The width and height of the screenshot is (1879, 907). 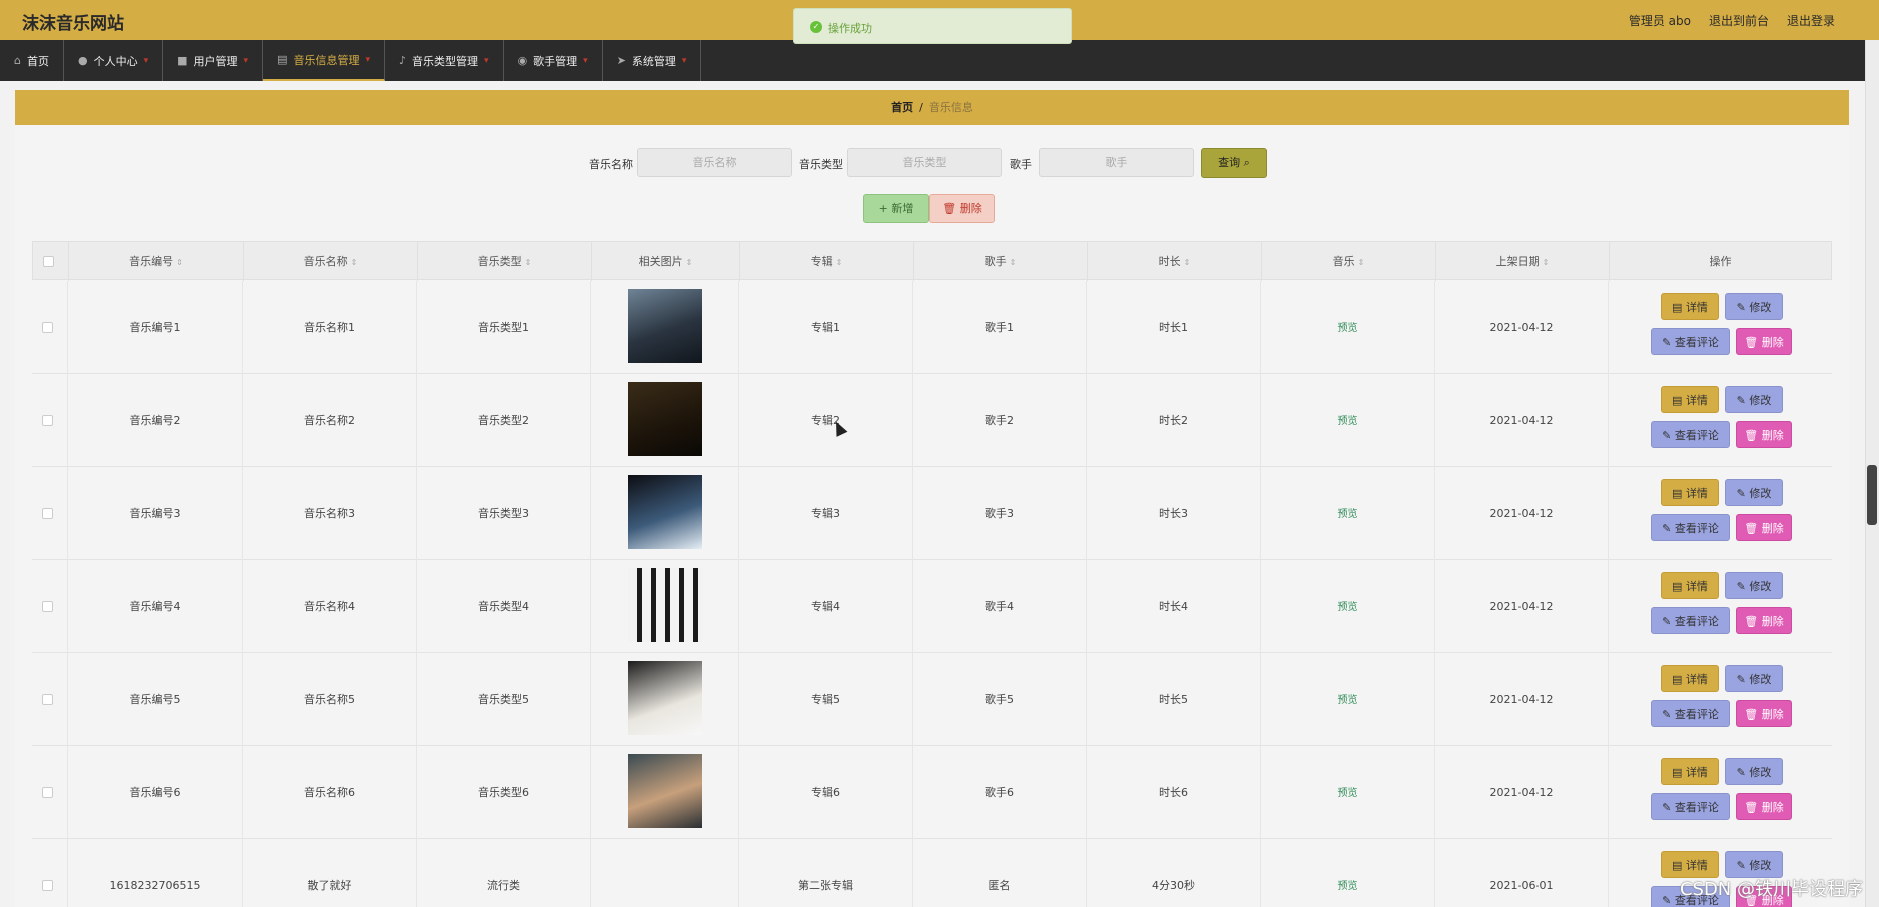 What do you see at coordinates (896, 208) in the screenshot?
I see `add-button: + 新增` at bounding box center [896, 208].